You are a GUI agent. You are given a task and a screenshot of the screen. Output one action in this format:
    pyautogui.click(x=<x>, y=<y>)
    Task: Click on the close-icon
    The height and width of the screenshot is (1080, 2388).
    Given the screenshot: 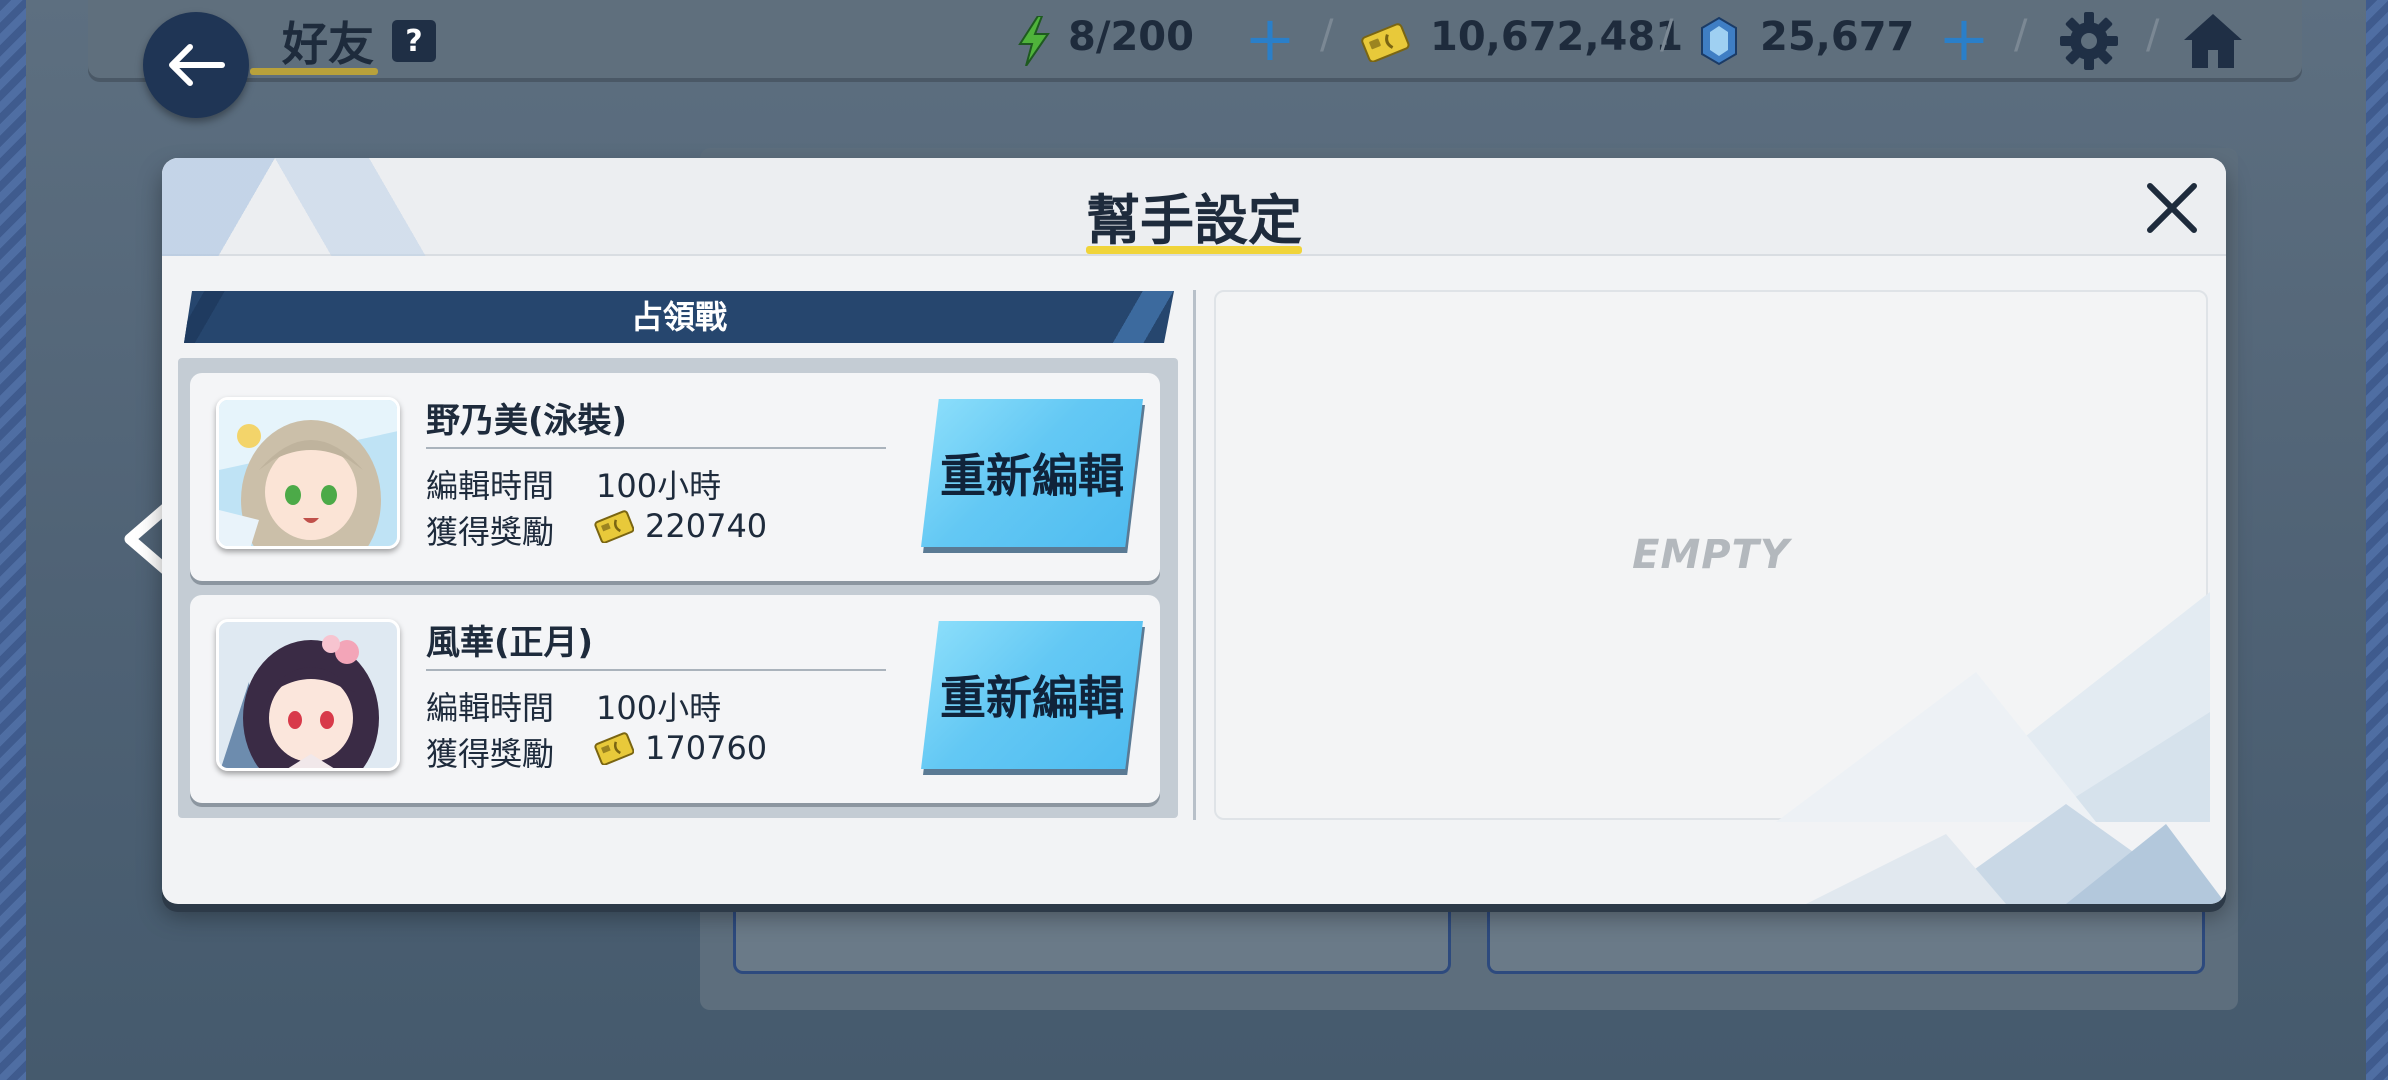 What is the action you would take?
    pyautogui.click(x=2172, y=208)
    